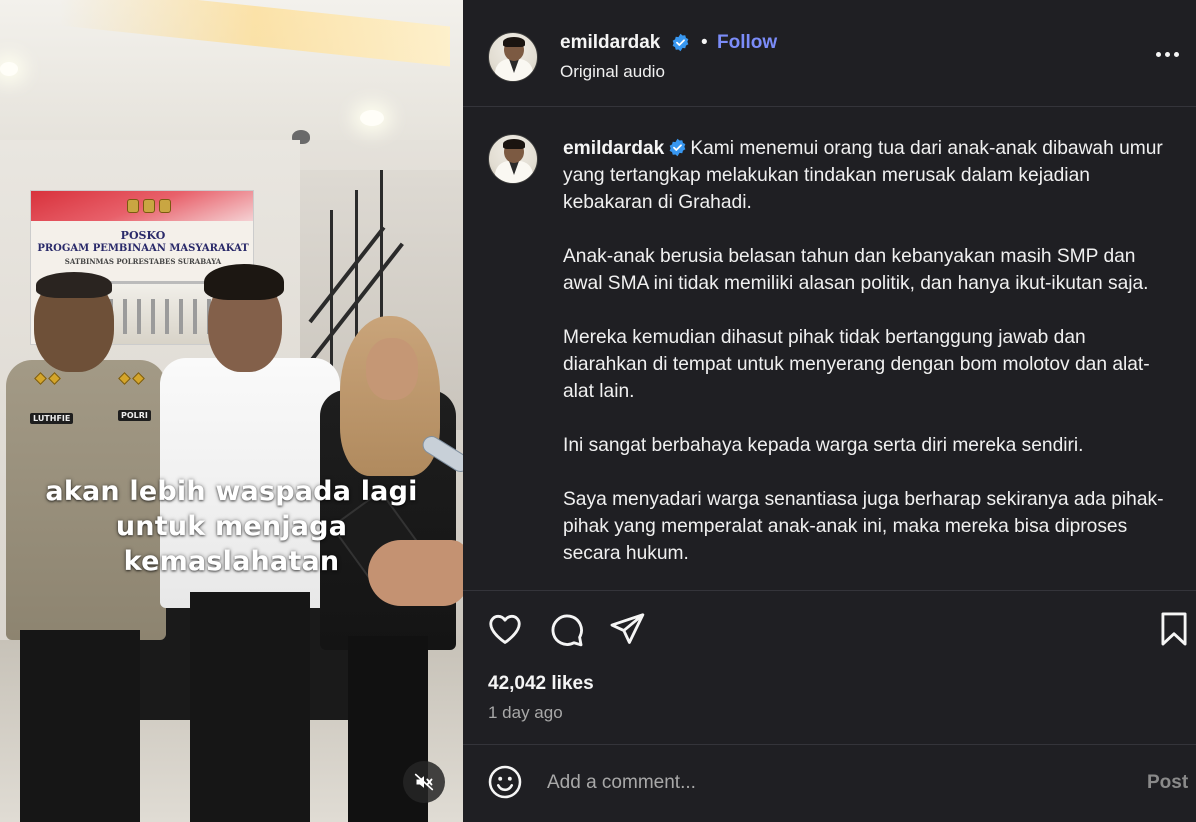 This screenshot has width=1196, height=822. Describe the element at coordinates (1170, 54) in the screenshot. I see `more-options-icon` at that location.